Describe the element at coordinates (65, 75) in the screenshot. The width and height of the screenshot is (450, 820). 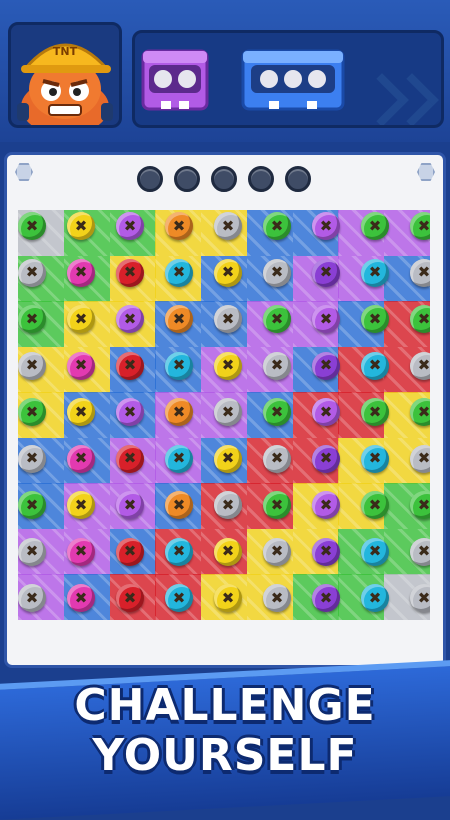
I see `avatar: TNT` at that location.